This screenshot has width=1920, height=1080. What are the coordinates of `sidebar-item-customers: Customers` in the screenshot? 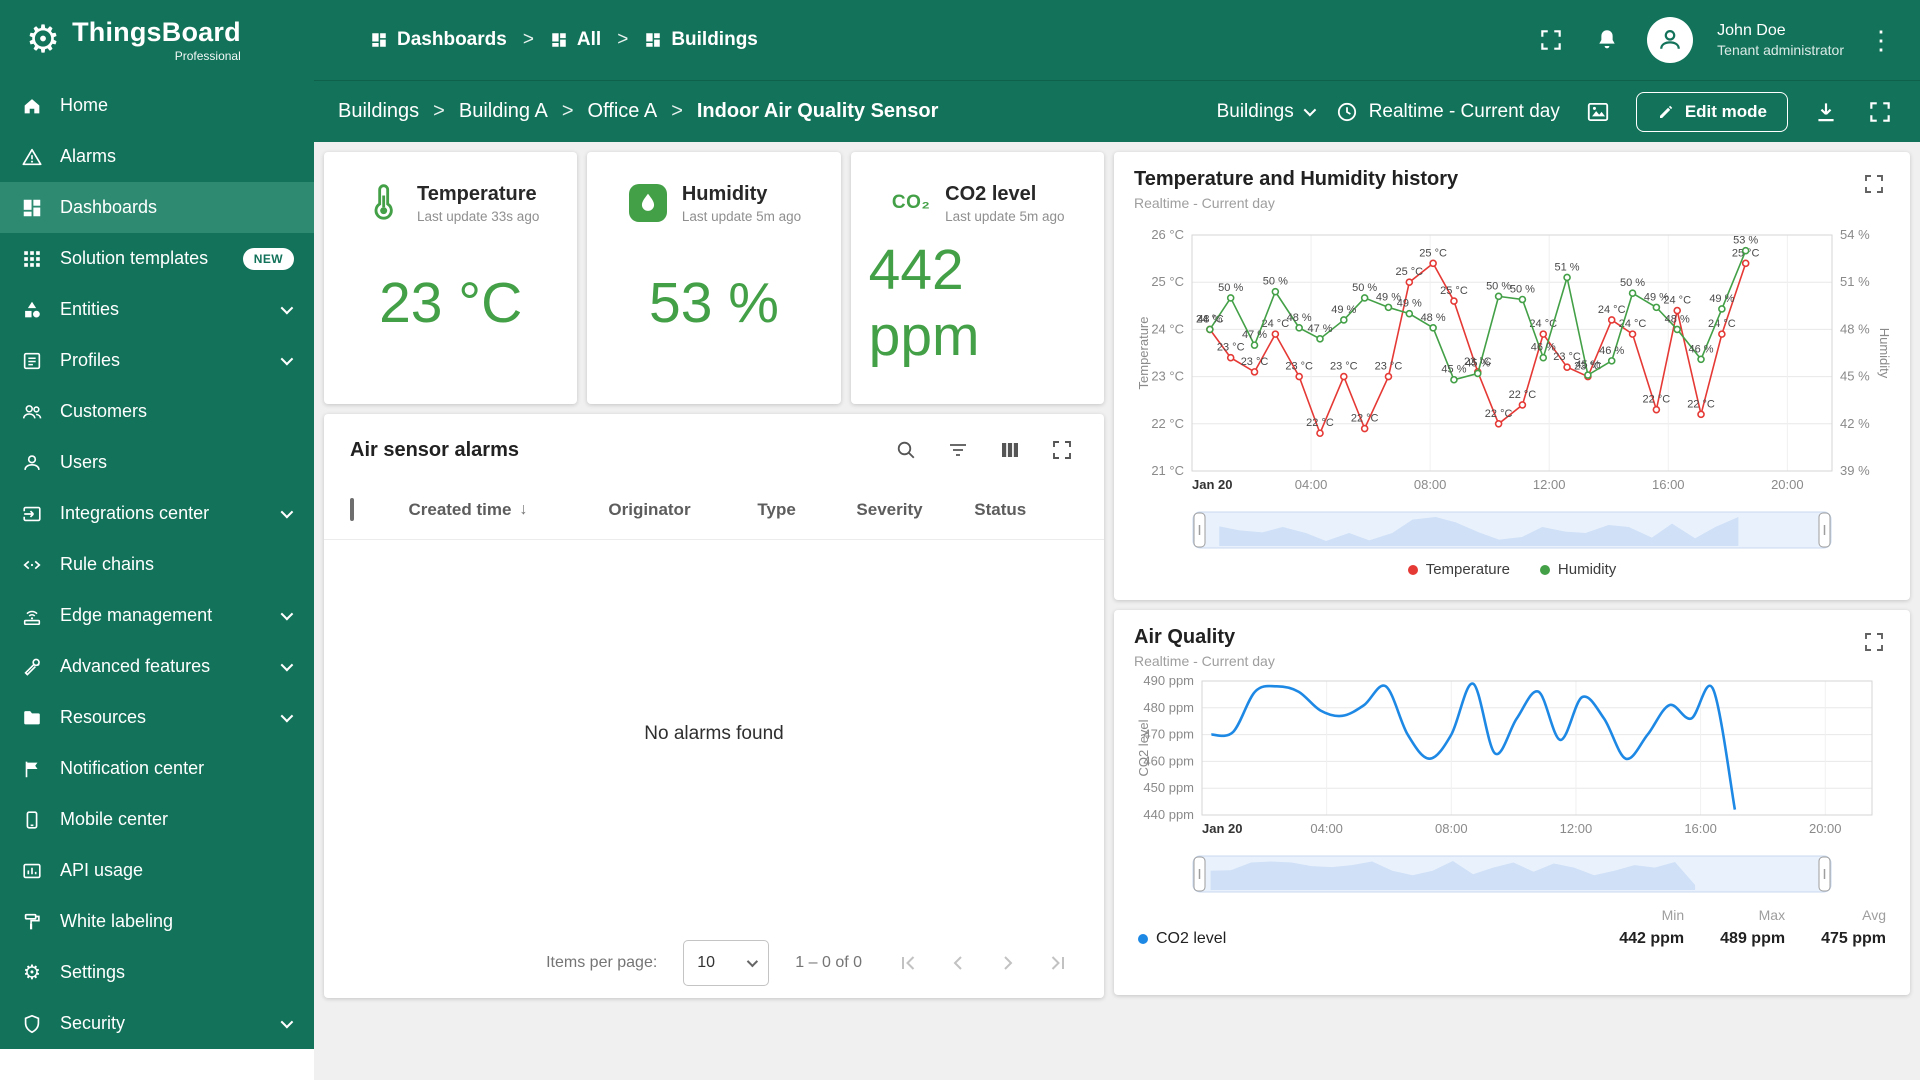 It's located at (157, 411).